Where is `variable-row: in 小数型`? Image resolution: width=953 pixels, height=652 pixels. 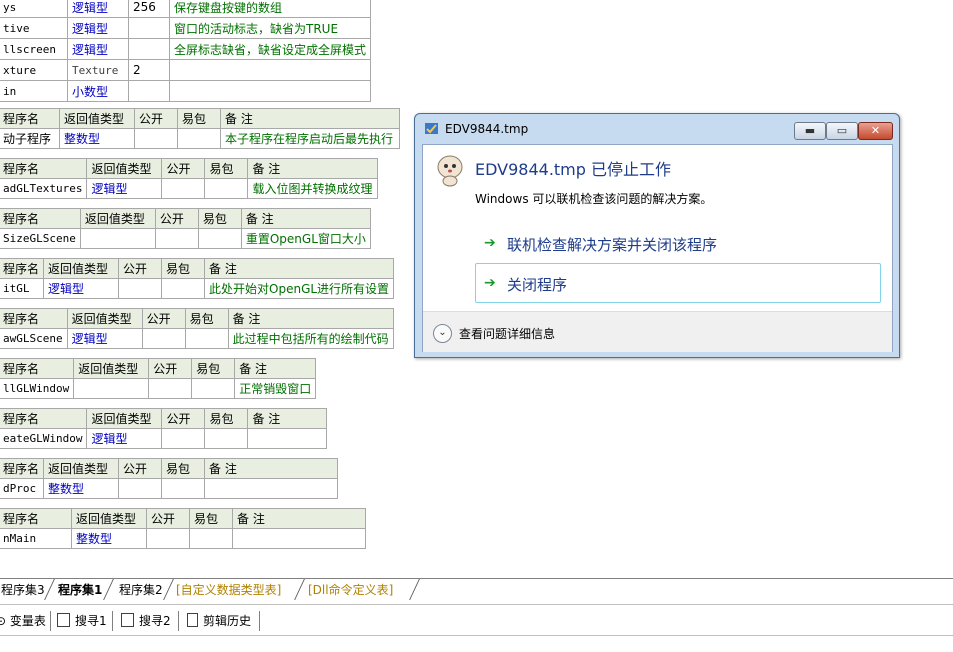
variable-row: in 小数型 is located at coordinates (186, 91).